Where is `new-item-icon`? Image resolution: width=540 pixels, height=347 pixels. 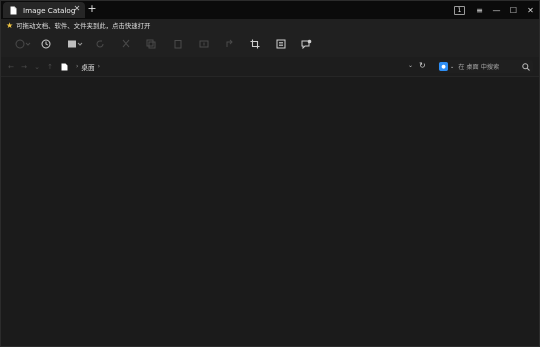 new-item-icon is located at coordinates (75, 44).